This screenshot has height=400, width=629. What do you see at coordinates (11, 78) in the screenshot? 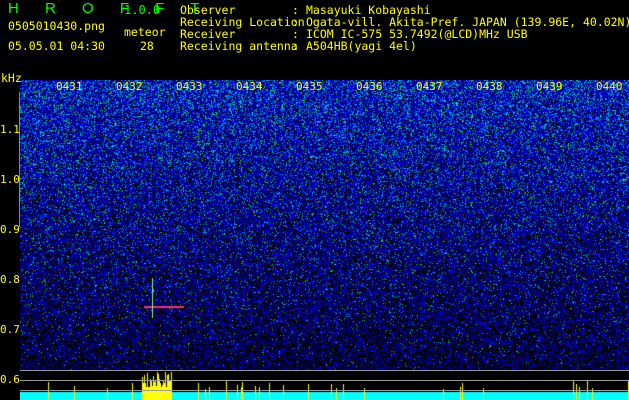
I see `axis-unit: kHz` at bounding box center [11, 78].